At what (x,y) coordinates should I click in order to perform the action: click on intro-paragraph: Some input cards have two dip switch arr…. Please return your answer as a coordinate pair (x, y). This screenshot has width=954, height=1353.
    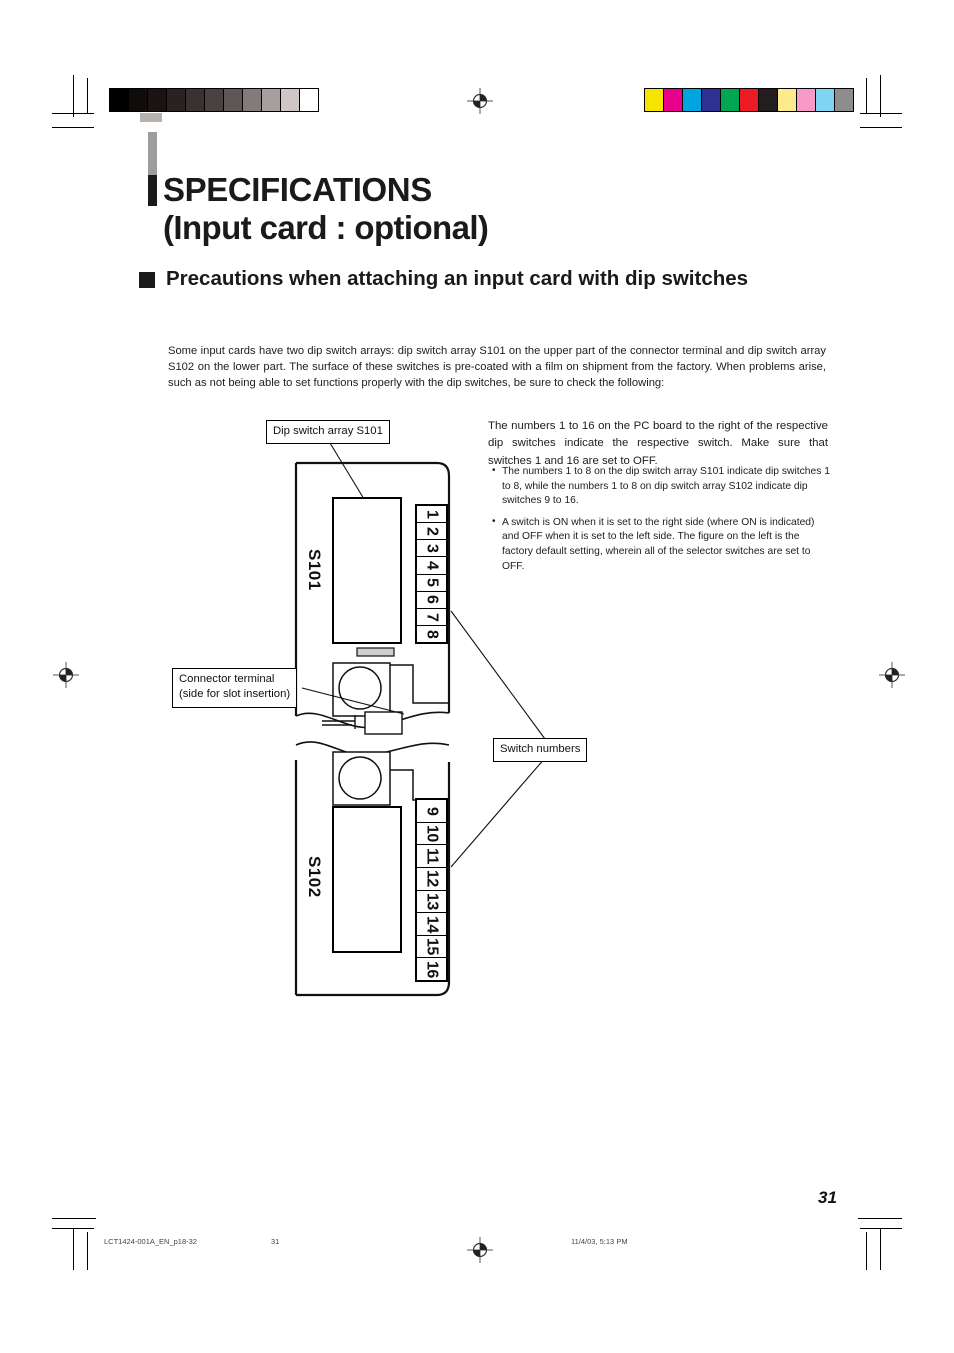
    Looking at the image, I should click on (497, 367).